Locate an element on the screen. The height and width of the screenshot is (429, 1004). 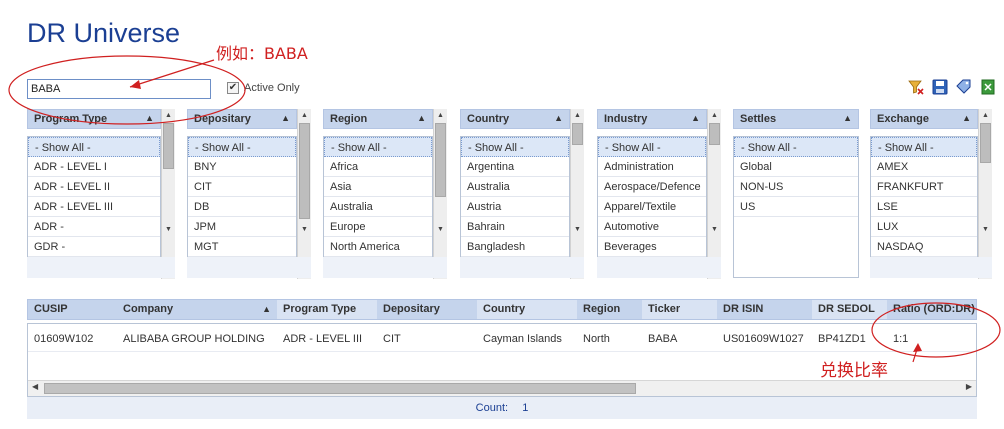
column-header: Region is located at coordinates (609, 309).